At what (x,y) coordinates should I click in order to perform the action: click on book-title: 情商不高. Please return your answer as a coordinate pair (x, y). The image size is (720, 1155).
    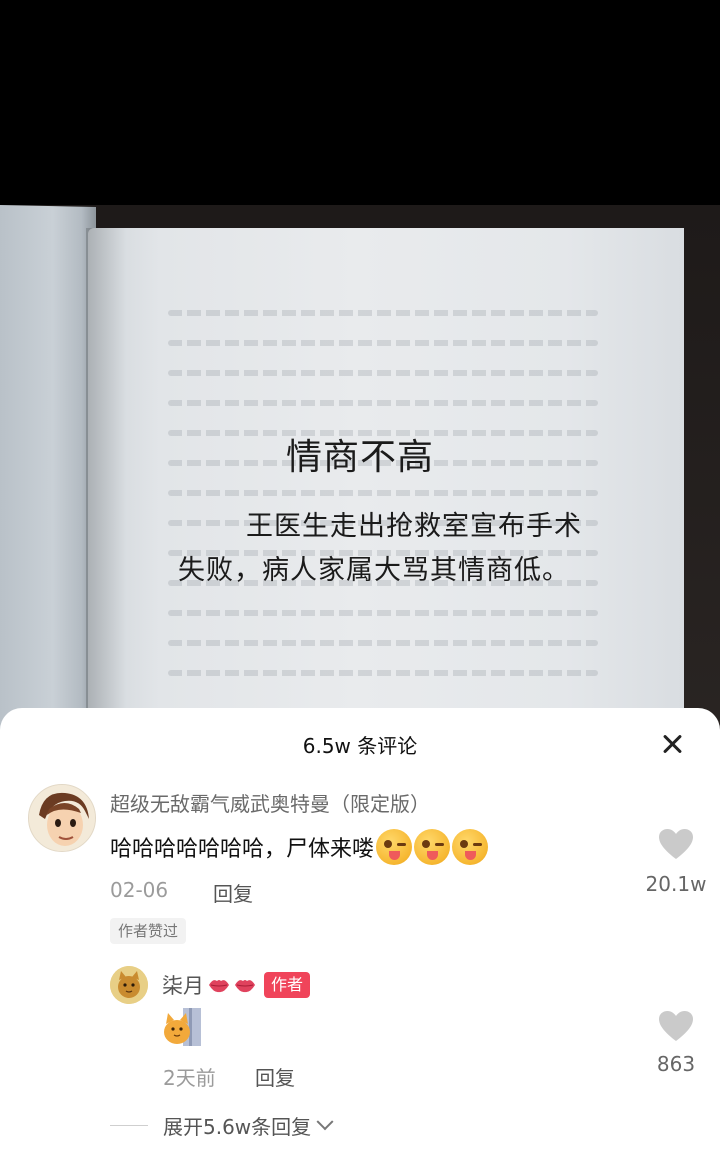
    Looking at the image, I should click on (359, 457).